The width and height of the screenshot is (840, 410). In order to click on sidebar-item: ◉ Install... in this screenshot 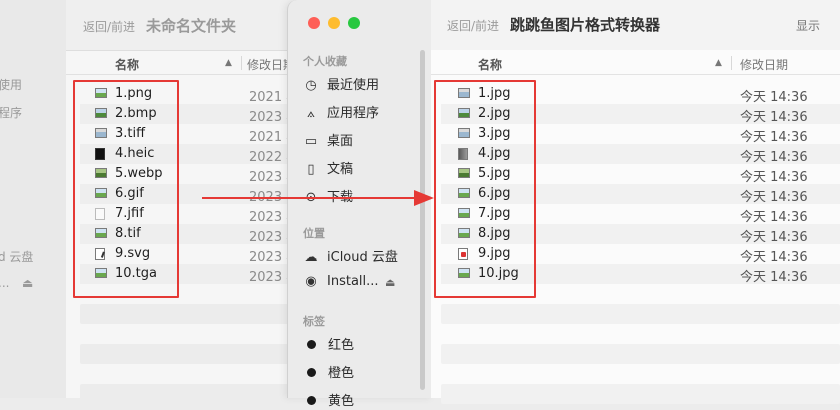, I will do `click(341, 284)`.